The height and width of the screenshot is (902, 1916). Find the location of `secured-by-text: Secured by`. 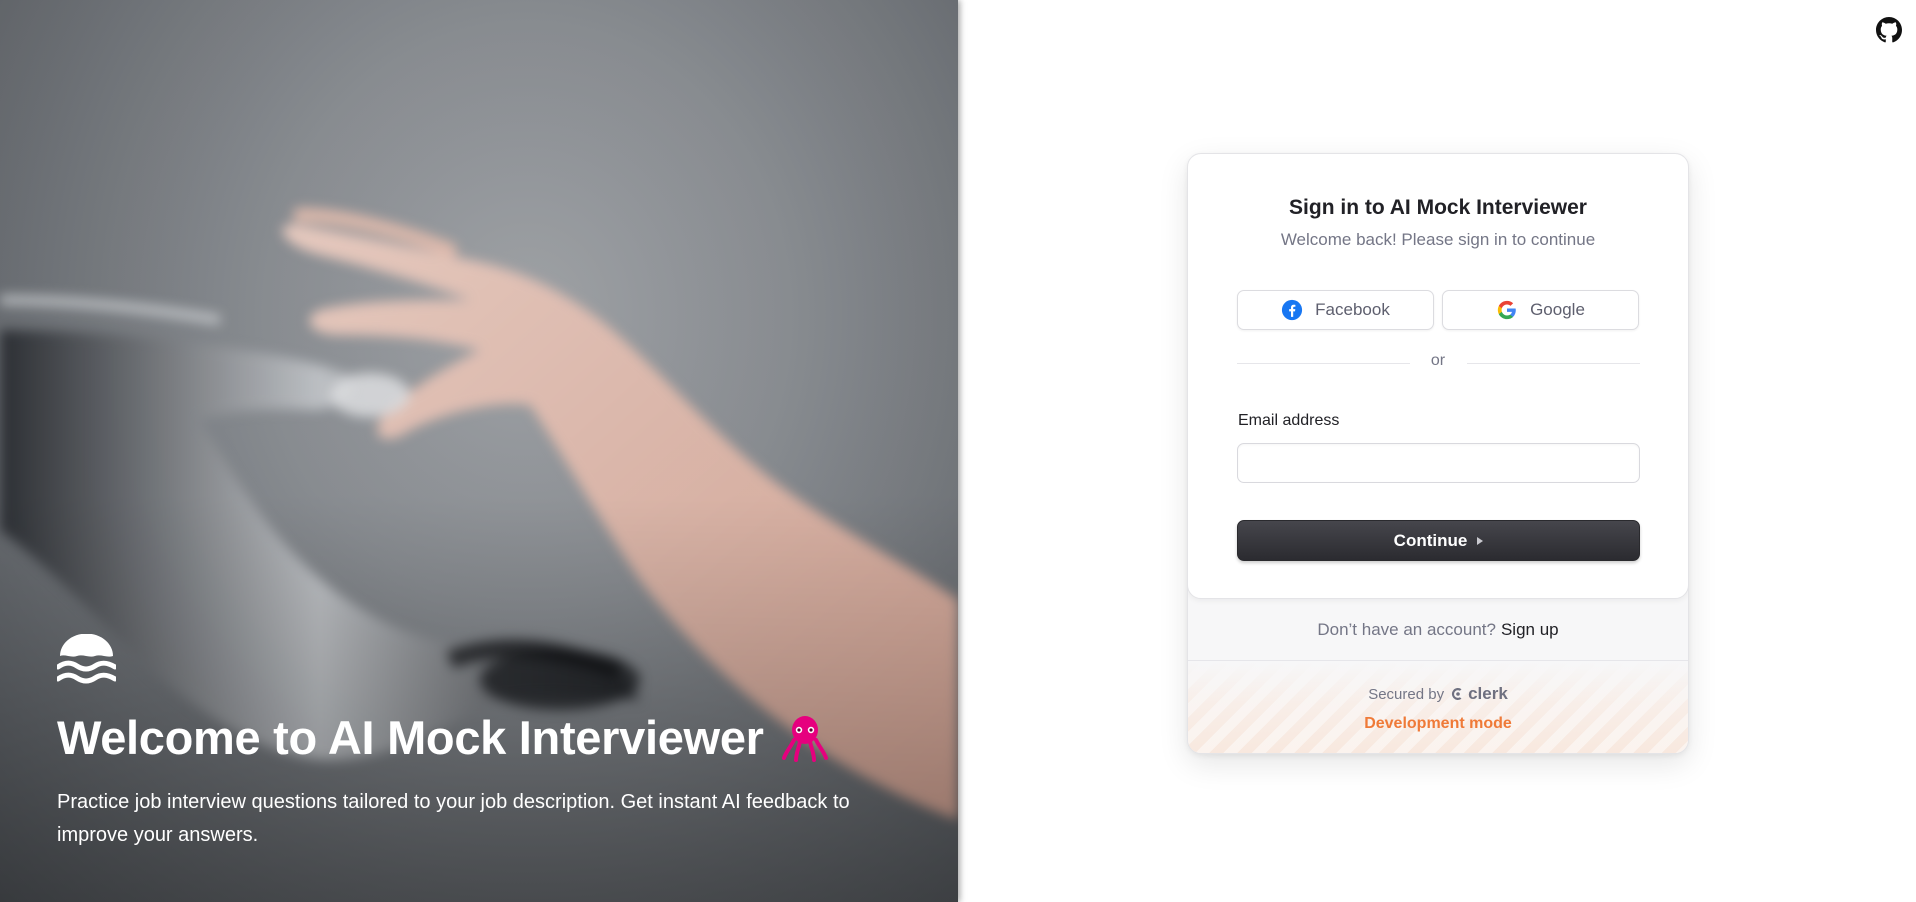

secured-by-text: Secured by is located at coordinates (1406, 694).